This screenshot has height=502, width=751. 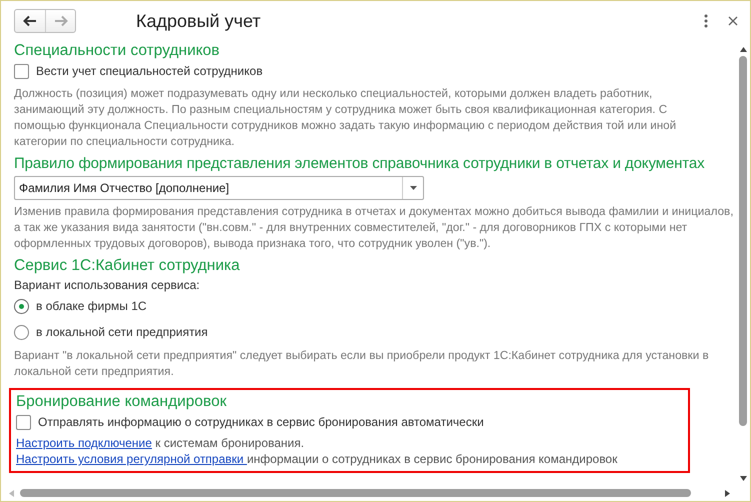 What do you see at coordinates (107, 285) in the screenshot?
I see `field-label: Вариант использования сервиса:` at bounding box center [107, 285].